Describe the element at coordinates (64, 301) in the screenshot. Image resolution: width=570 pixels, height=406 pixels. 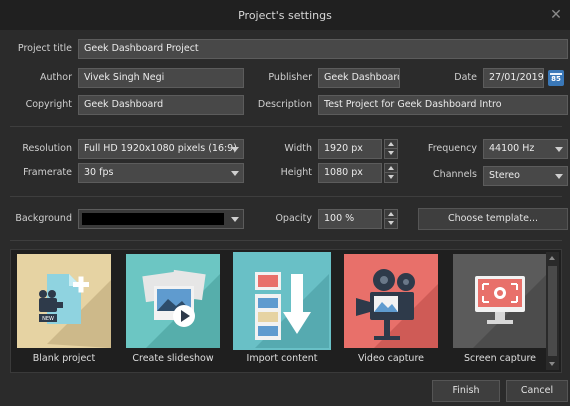
I see `blank-project-icon: NEW` at that location.